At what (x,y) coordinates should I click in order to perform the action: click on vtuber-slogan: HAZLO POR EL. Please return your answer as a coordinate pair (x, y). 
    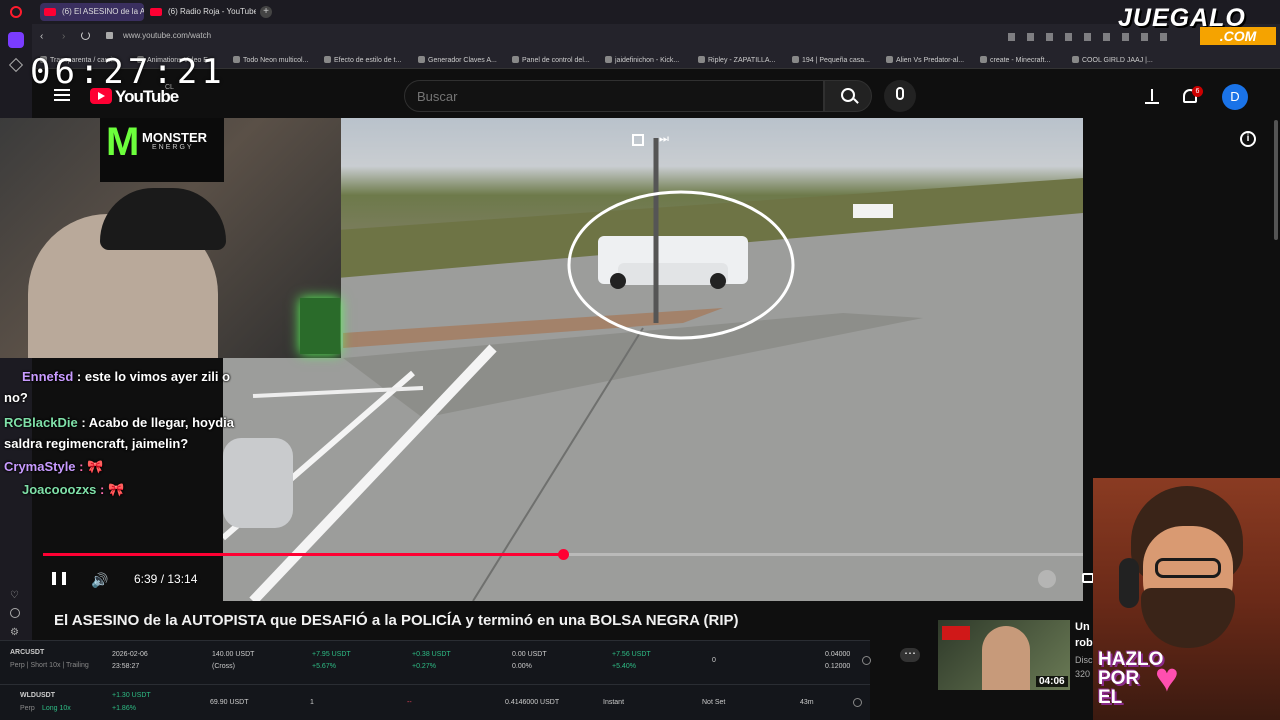
    Looking at the image, I should click on (1130, 678).